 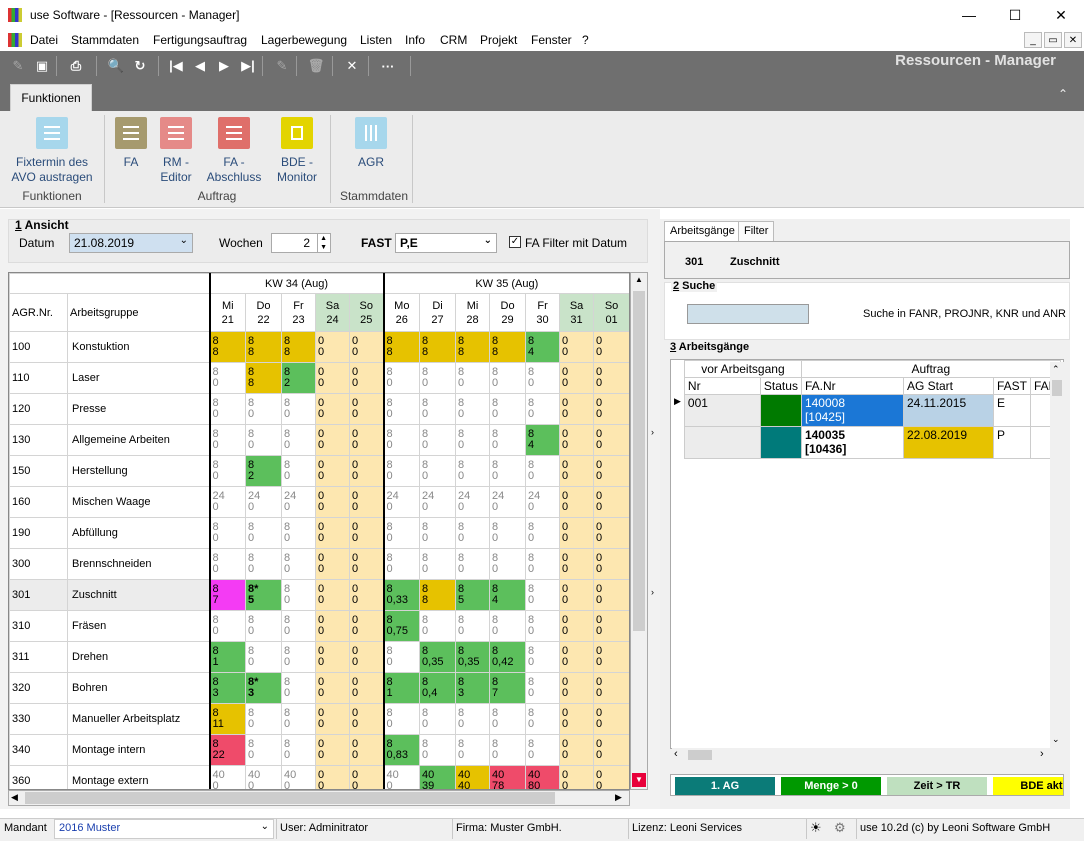 What do you see at coordinates (473, 595) in the screenshot?
I see `capacity-cell: 85` at bounding box center [473, 595].